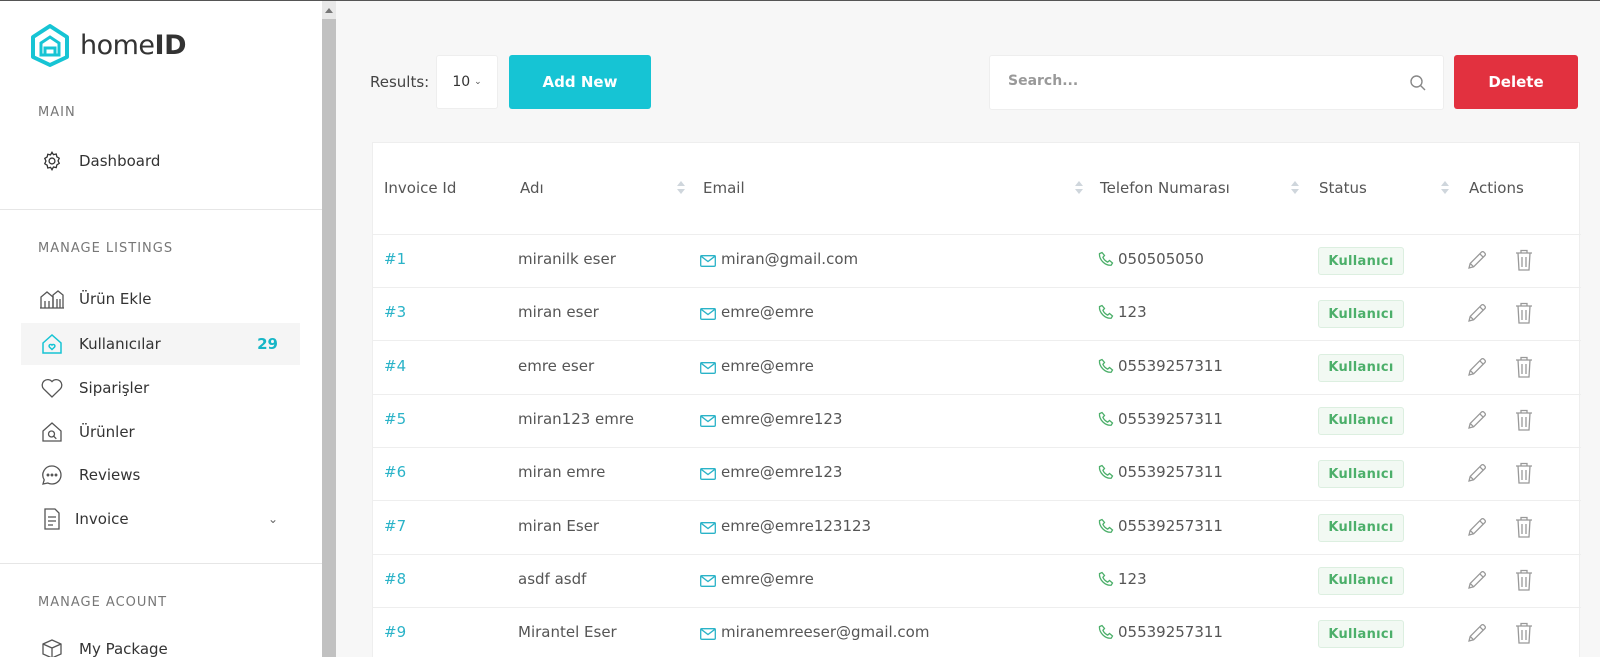 This screenshot has height=657, width=1600. What do you see at coordinates (977, 315) in the screenshot?
I see `table-row: #3 miran eser emre@emre 123 Kullanıcı` at bounding box center [977, 315].